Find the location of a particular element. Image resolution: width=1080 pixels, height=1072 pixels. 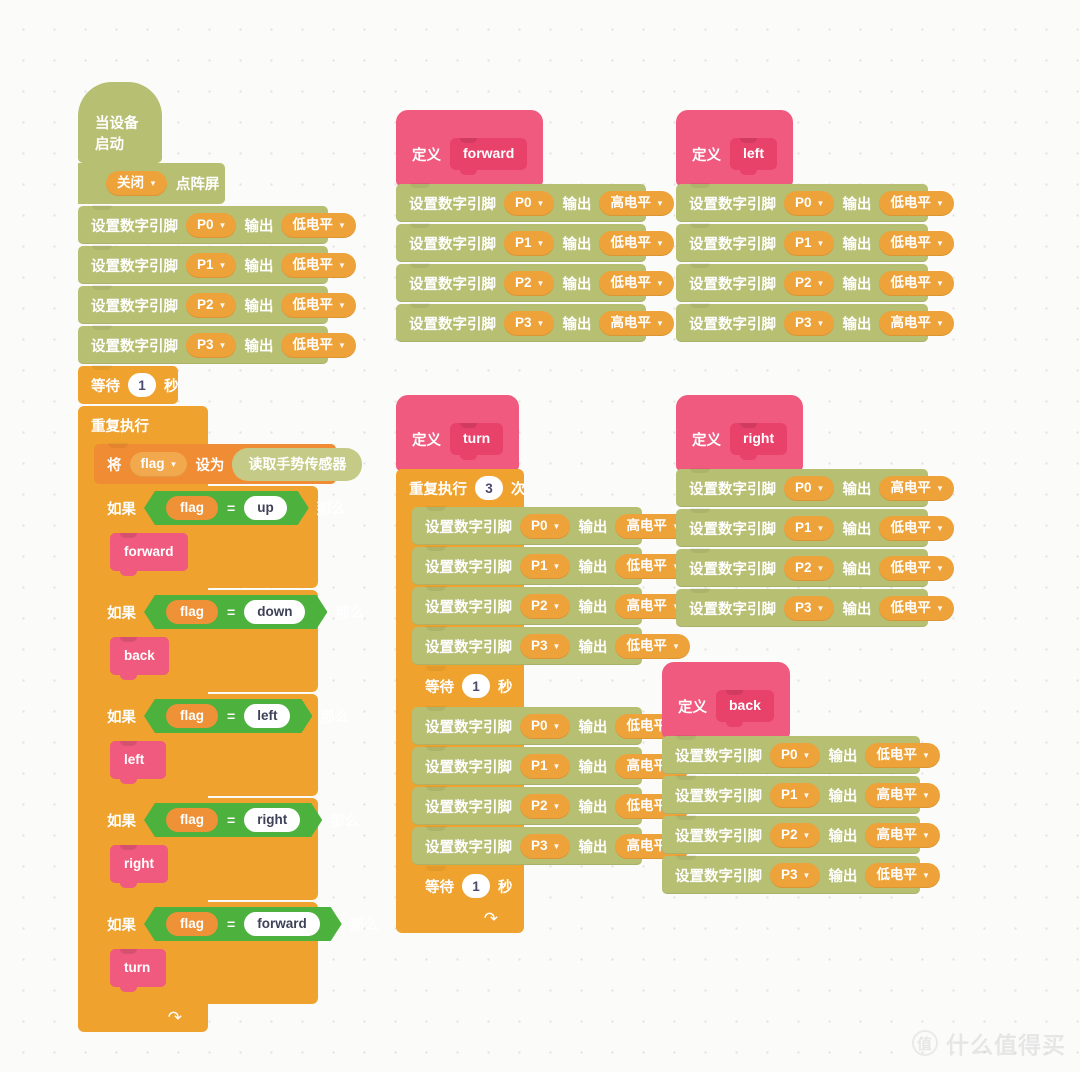

comparison-value-input: down is located at coordinates (274, 612).